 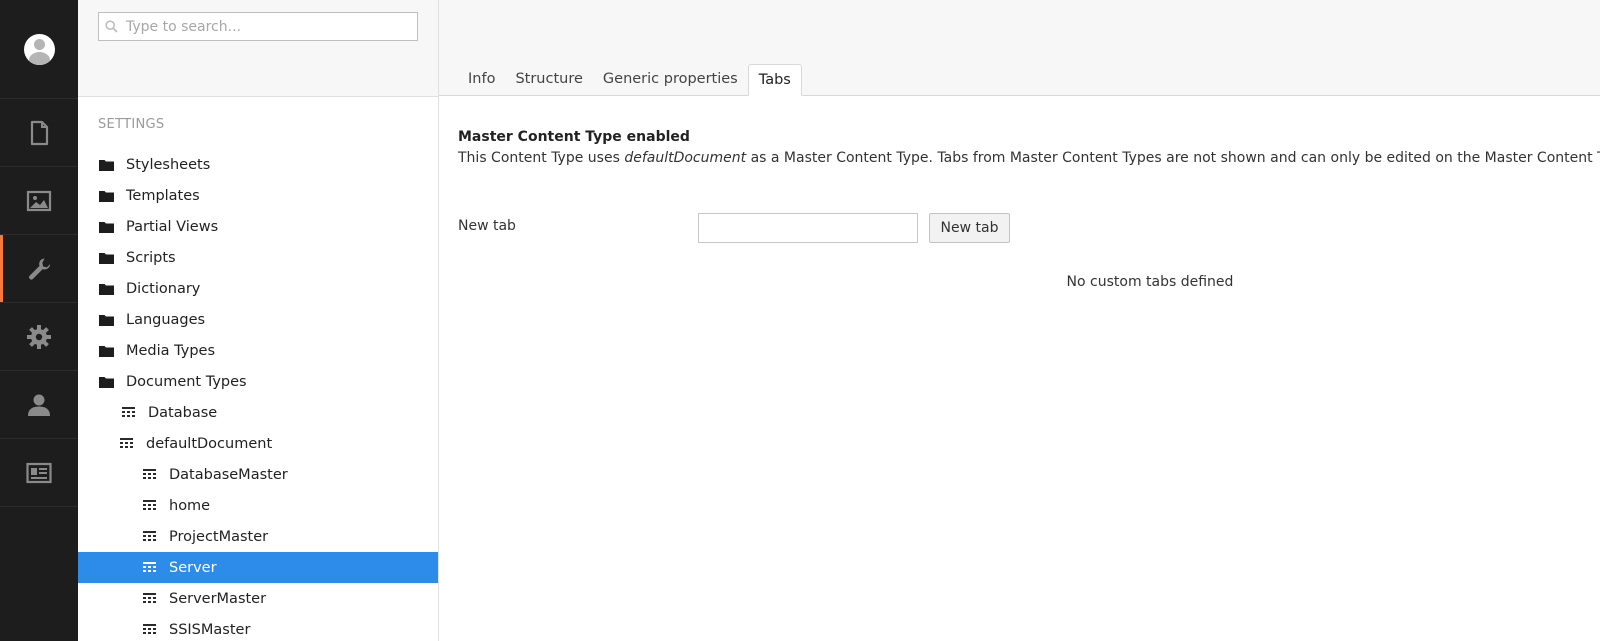 I want to click on tab-structure: Structure, so click(x=548, y=79).